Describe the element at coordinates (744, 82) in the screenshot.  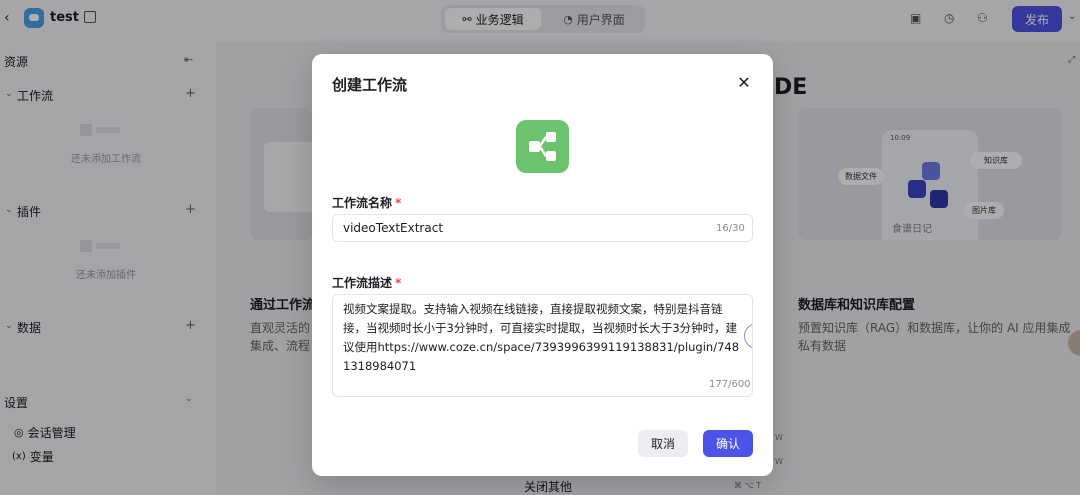
I see `close-icon: ✕` at that location.